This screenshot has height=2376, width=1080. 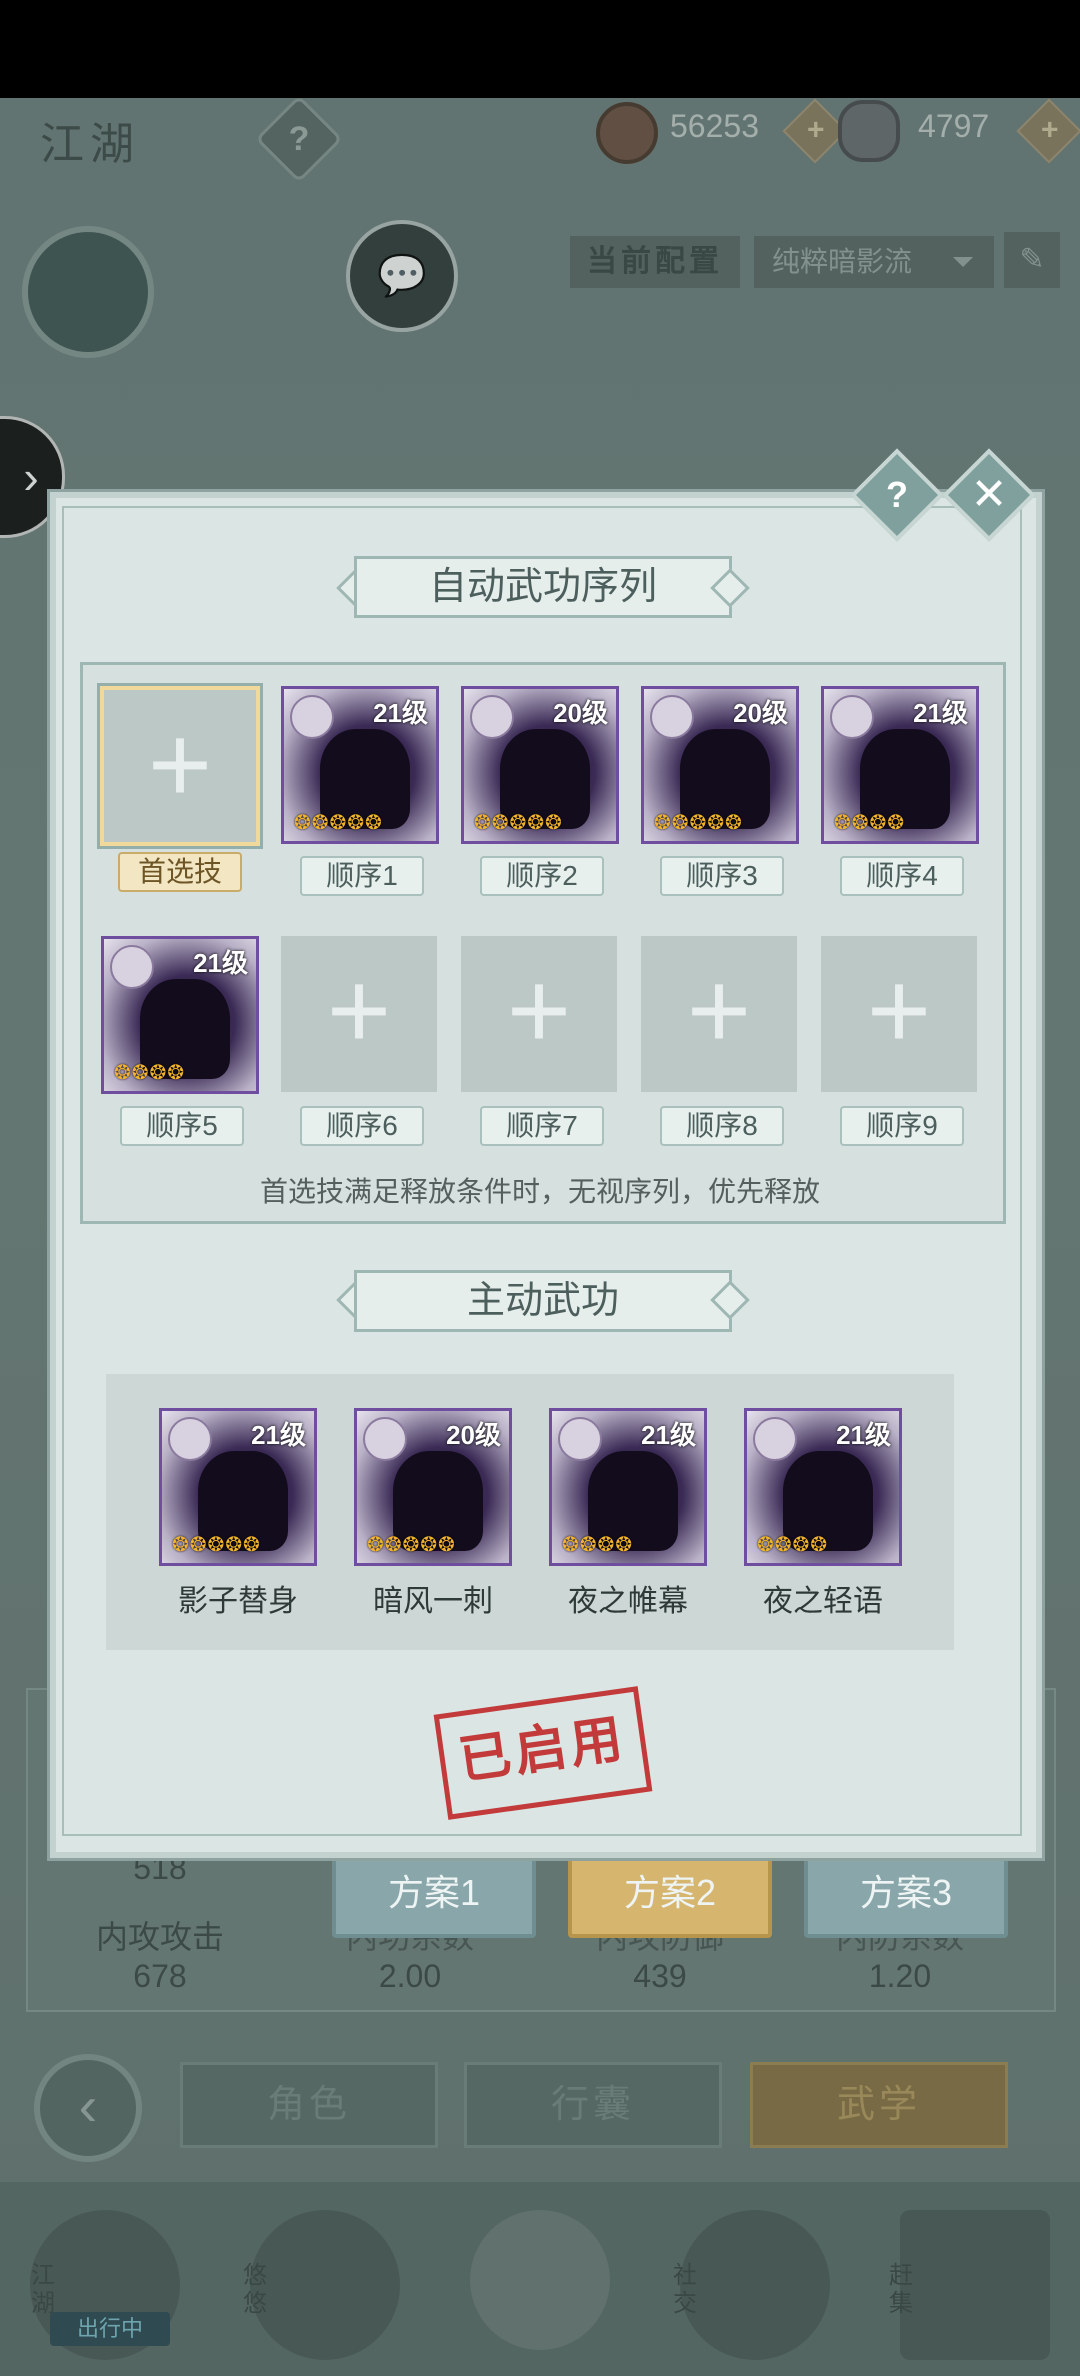 What do you see at coordinates (238, 1487) in the screenshot?
I see `active-skill-1: 21级 ❂❂❂❂❂` at bounding box center [238, 1487].